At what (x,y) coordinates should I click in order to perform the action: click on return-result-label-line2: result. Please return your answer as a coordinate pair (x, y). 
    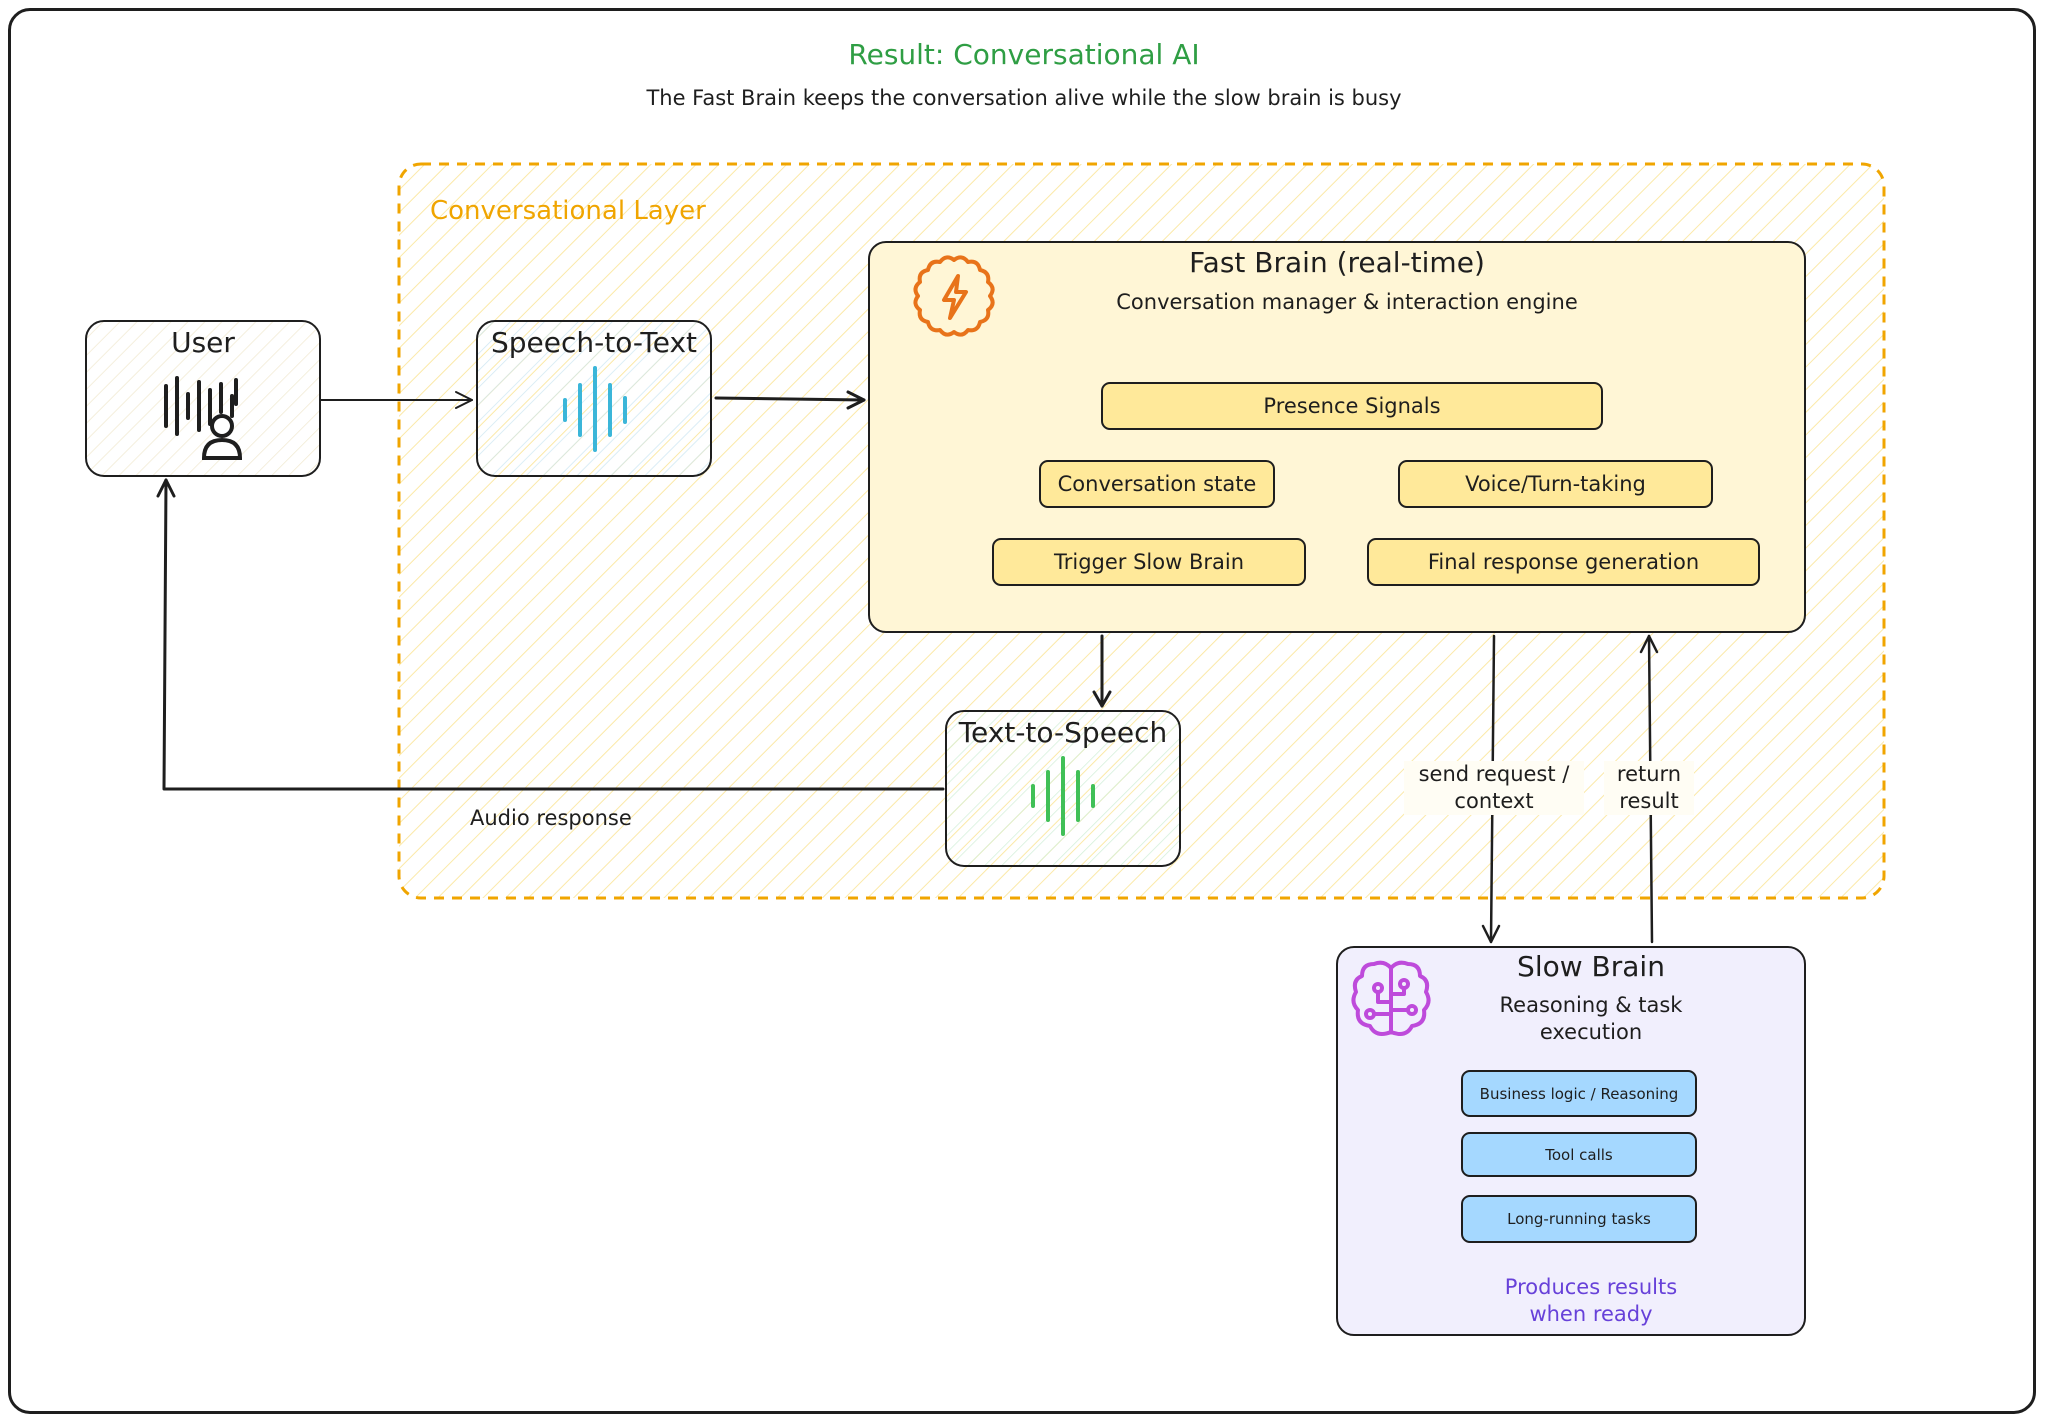
    Looking at the image, I should click on (1649, 801).